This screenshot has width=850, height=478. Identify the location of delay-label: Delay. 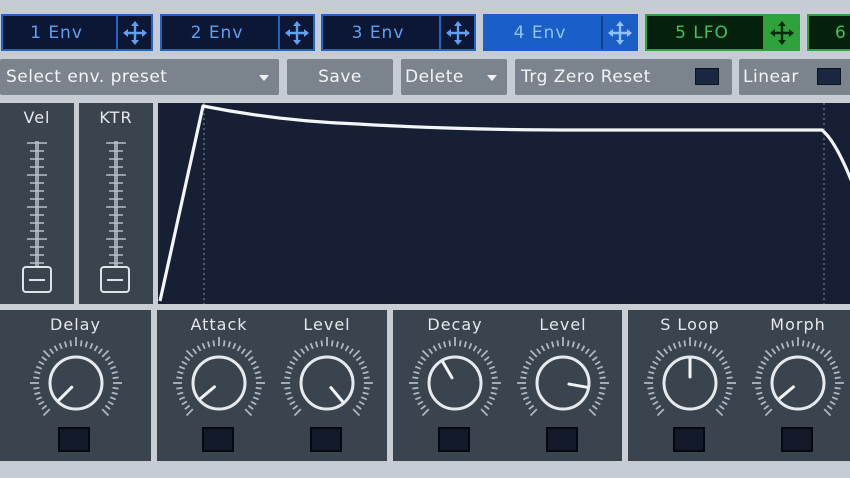
(75, 324).